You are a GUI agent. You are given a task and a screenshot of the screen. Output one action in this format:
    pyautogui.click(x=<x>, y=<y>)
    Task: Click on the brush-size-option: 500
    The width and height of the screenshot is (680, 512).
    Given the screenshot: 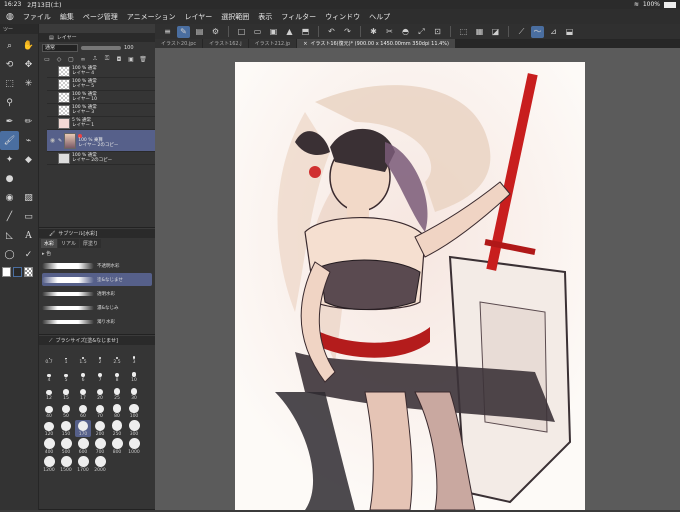 What is the action you would take?
    pyautogui.click(x=66, y=446)
    